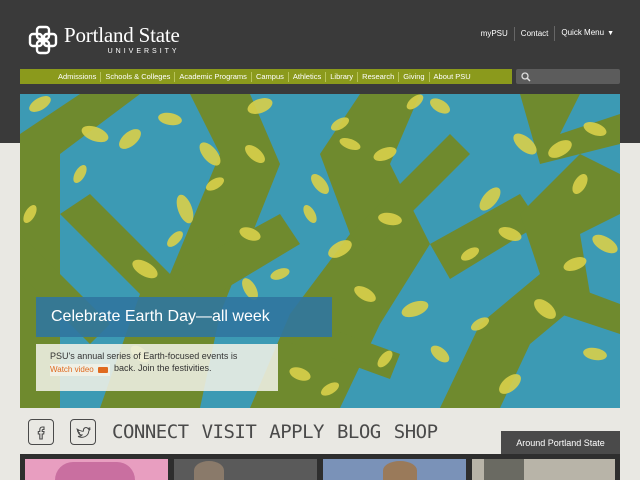 The width and height of the screenshot is (640, 480). I want to click on visit-link: VISIT, so click(229, 432).